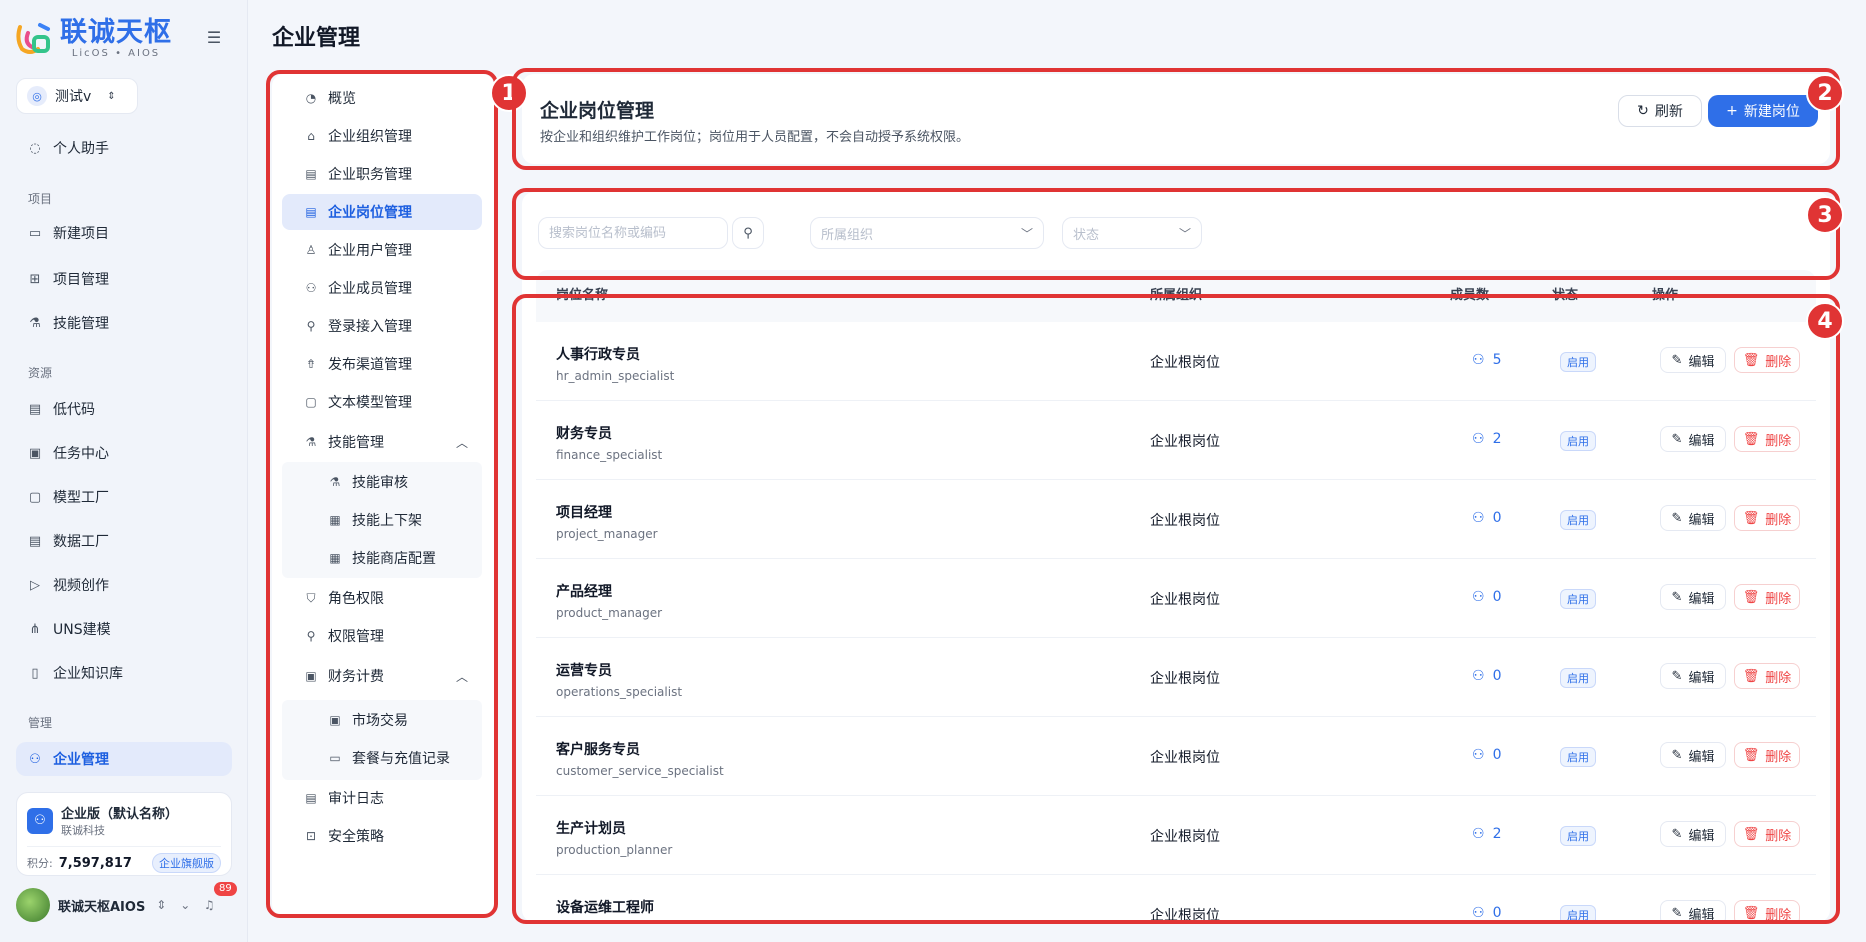  Describe the element at coordinates (40, 723) in the screenshot. I see `nav-section-manage: 管理` at that location.